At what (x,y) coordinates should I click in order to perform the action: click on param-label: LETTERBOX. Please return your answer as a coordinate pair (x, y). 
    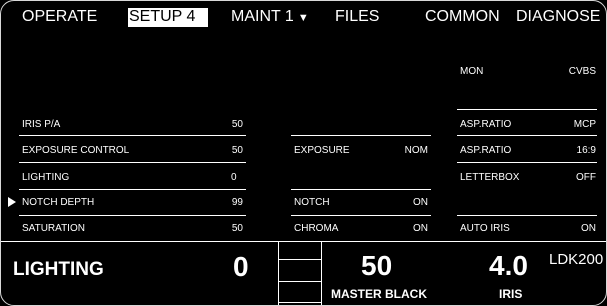
    Looking at the image, I should click on (489, 178).